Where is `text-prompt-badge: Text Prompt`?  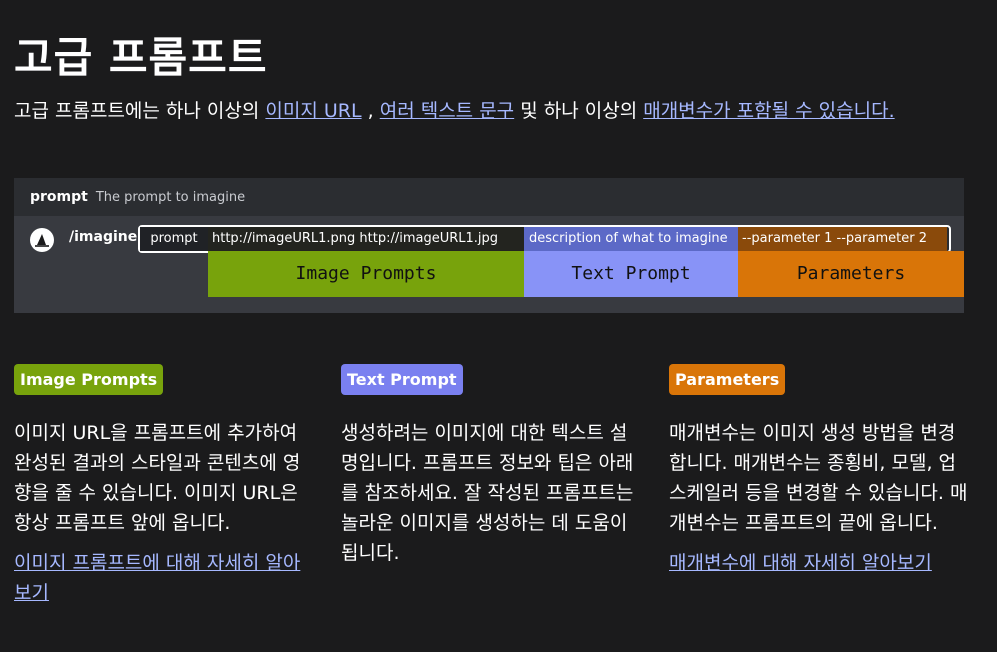
text-prompt-badge: Text Prompt is located at coordinates (402, 379).